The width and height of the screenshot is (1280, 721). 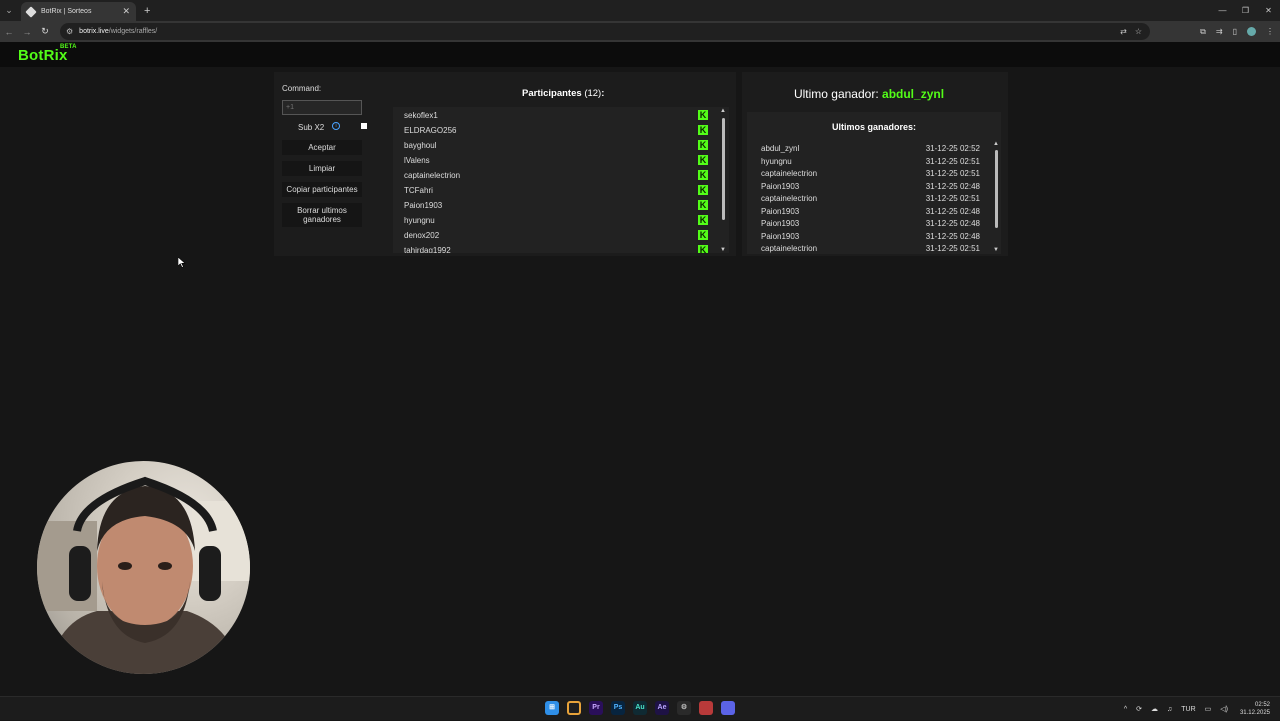 I want to click on language-indicator: TUR, so click(x=1188, y=709).